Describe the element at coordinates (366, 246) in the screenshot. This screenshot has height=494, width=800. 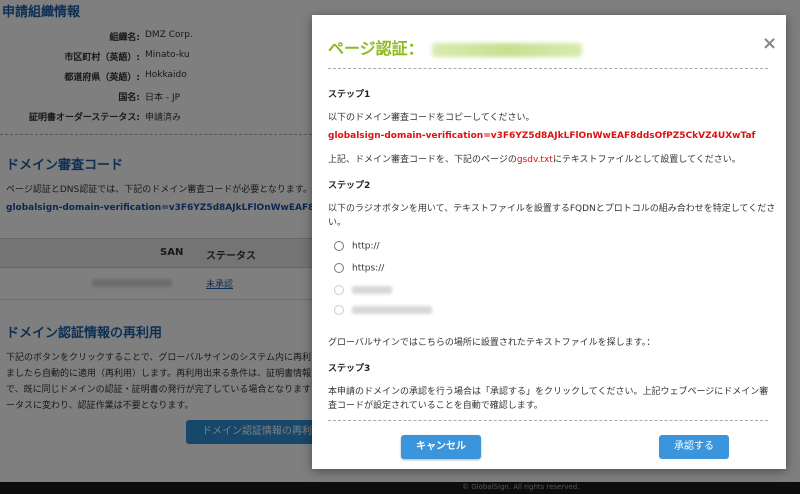
I see `radio-label: http://` at that location.